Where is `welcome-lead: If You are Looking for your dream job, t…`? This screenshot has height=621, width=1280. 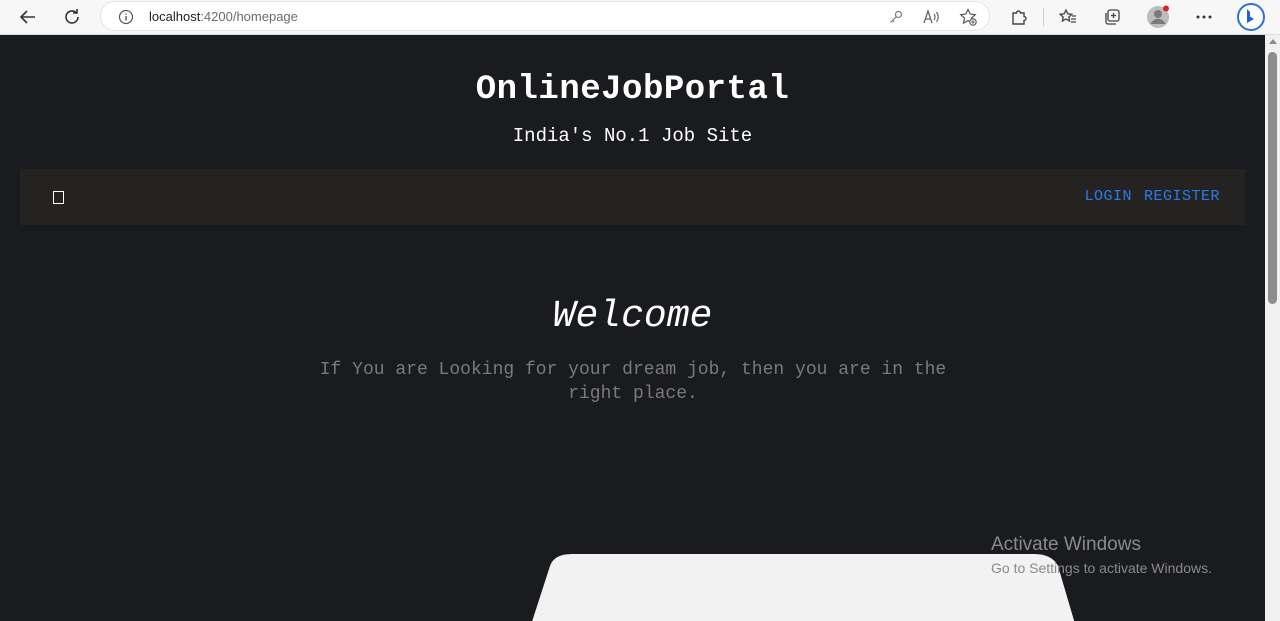 welcome-lead: If You are Looking for your dream job, t… is located at coordinates (633, 382).